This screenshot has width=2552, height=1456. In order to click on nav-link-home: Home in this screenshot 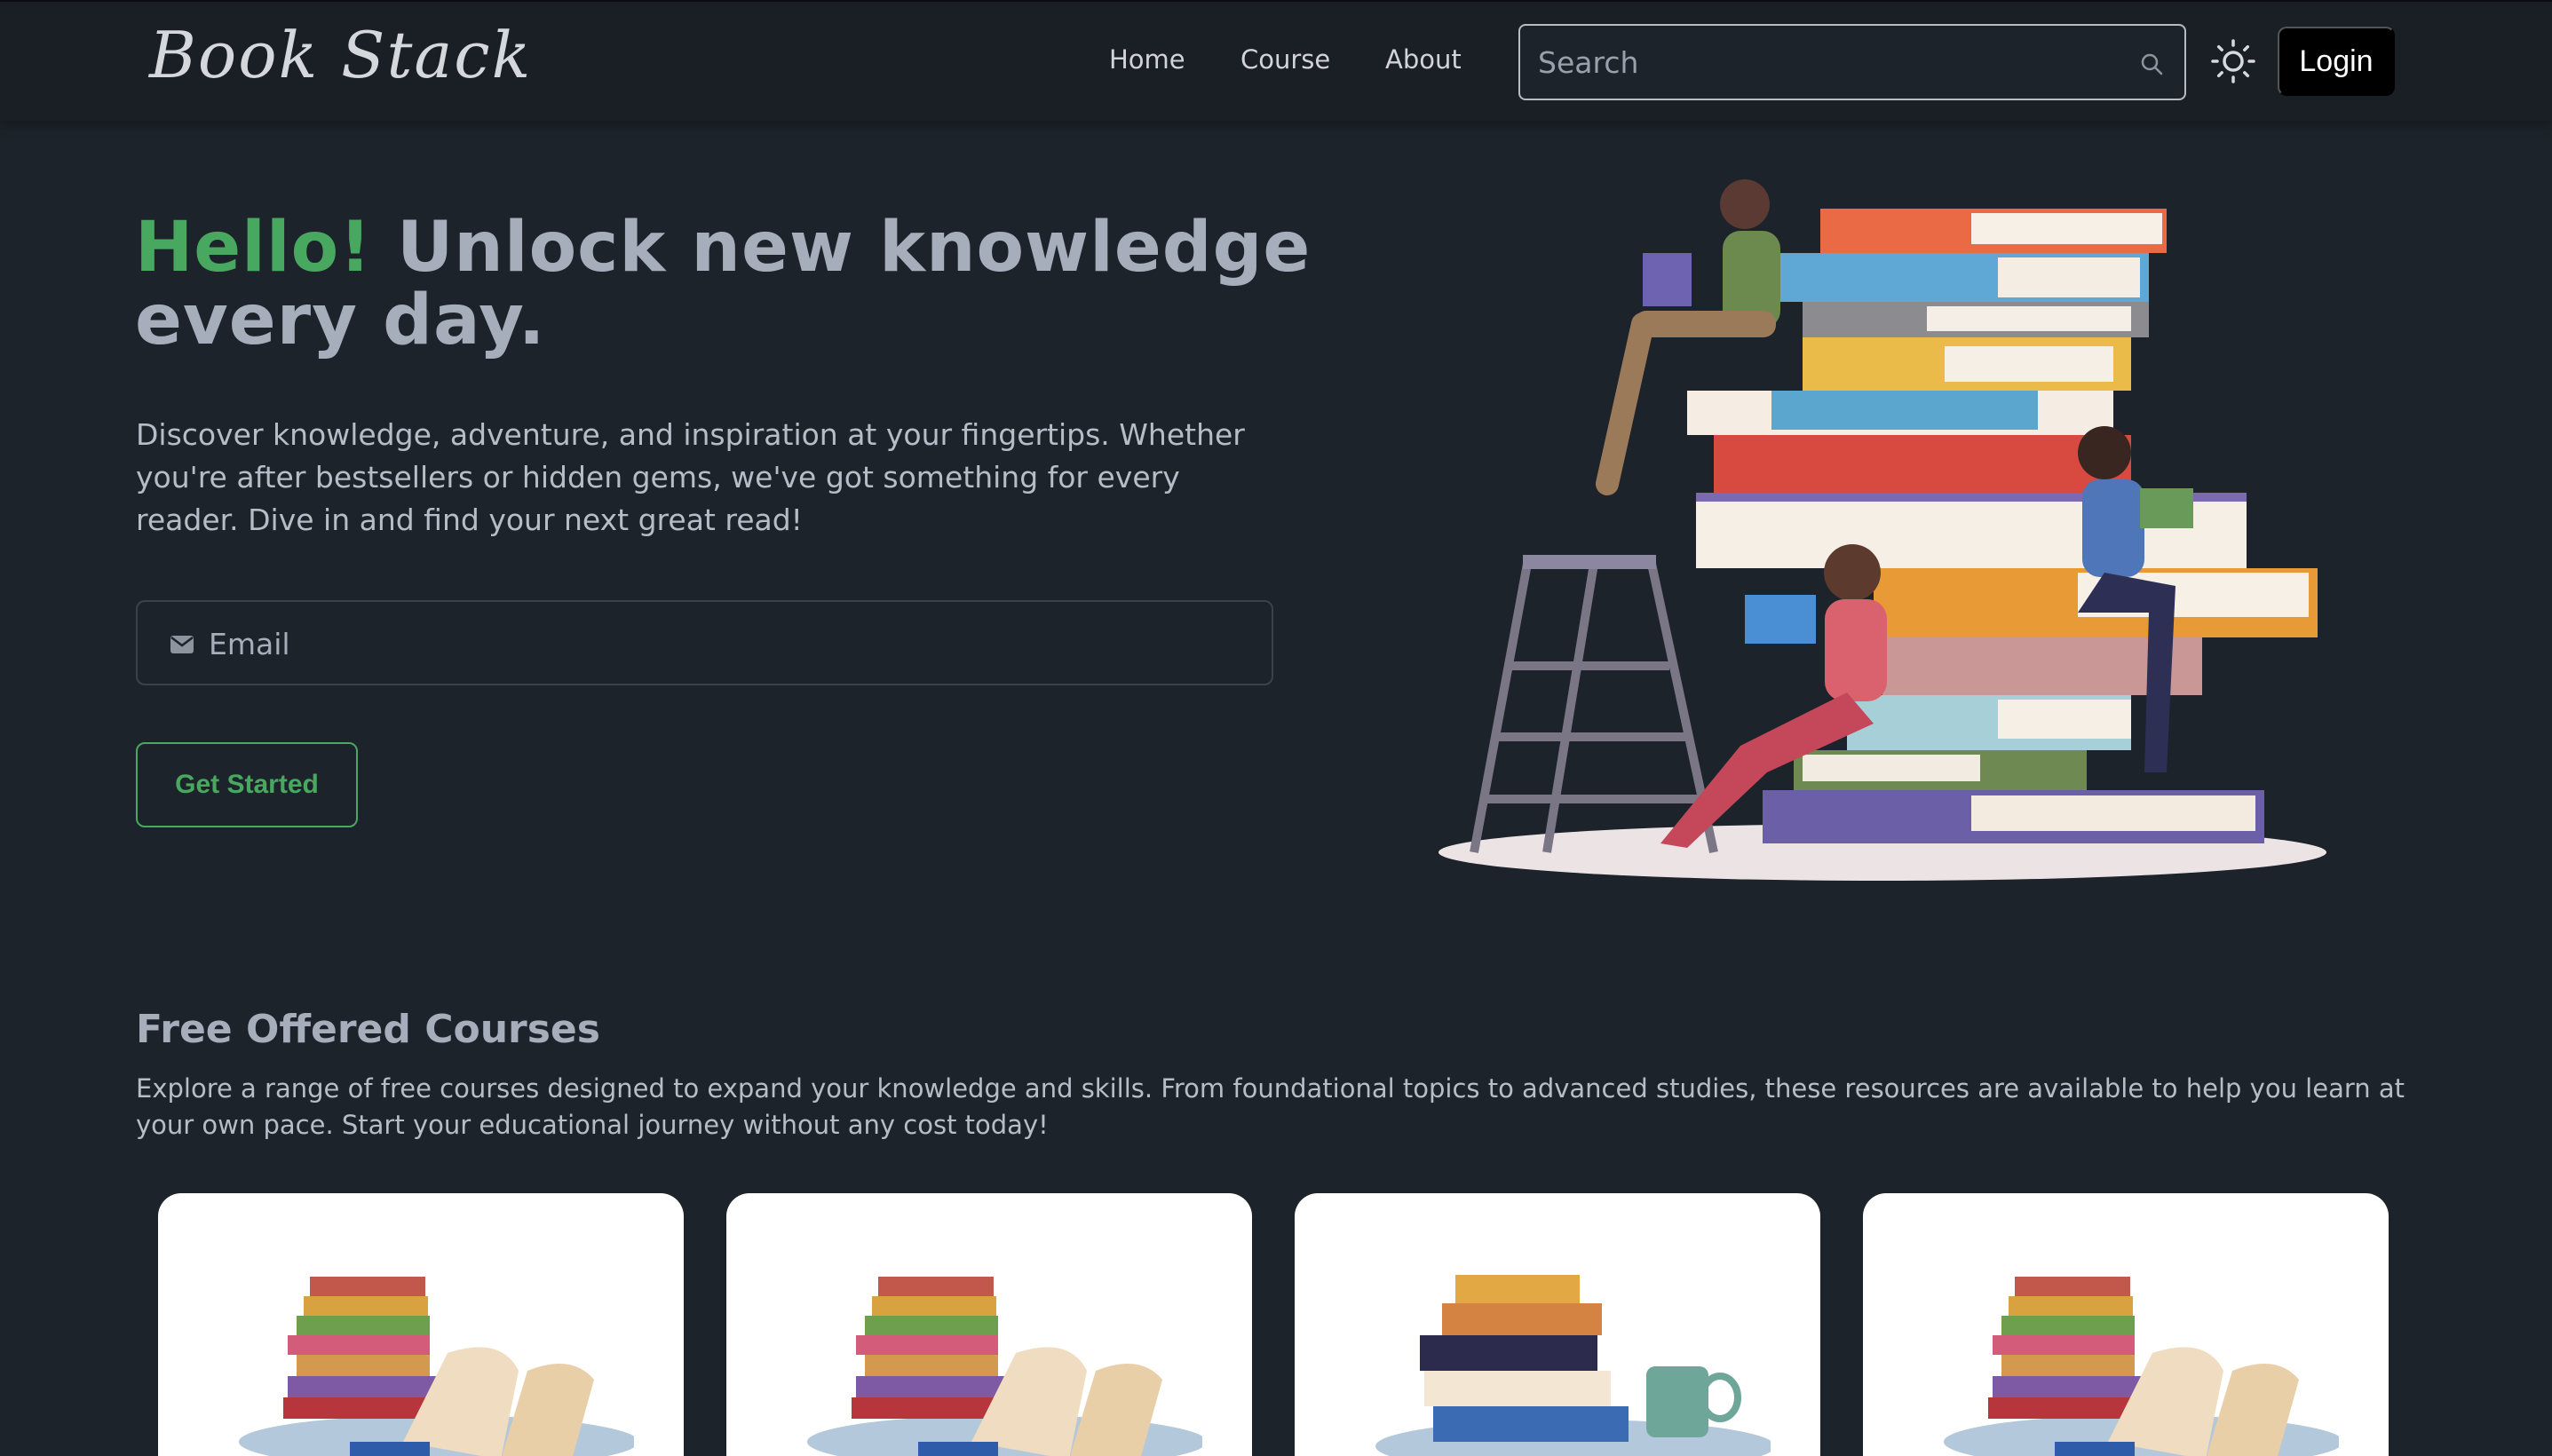, I will do `click(1147, 60)`.